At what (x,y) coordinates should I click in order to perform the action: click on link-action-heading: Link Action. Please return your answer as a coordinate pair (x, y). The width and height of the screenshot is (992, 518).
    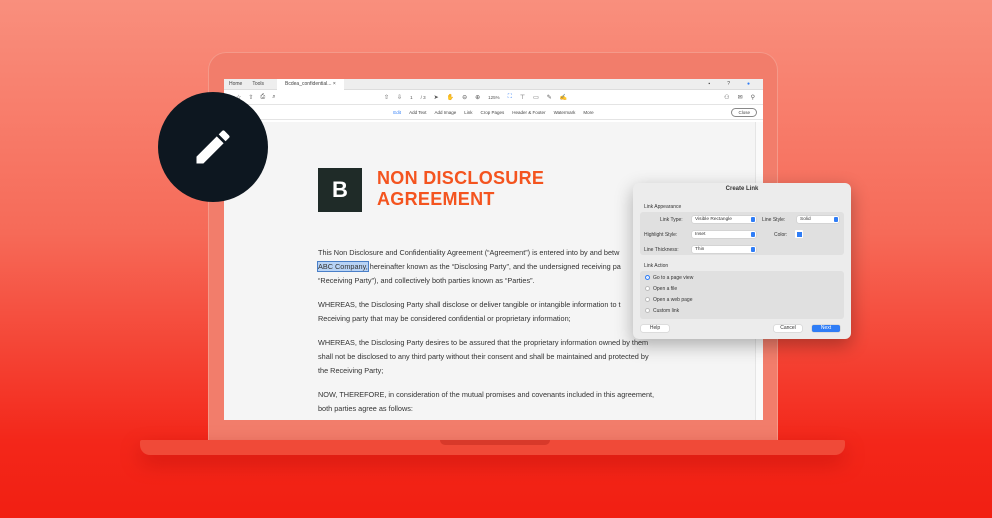
    Looking at the image, I should click on (656, 266).